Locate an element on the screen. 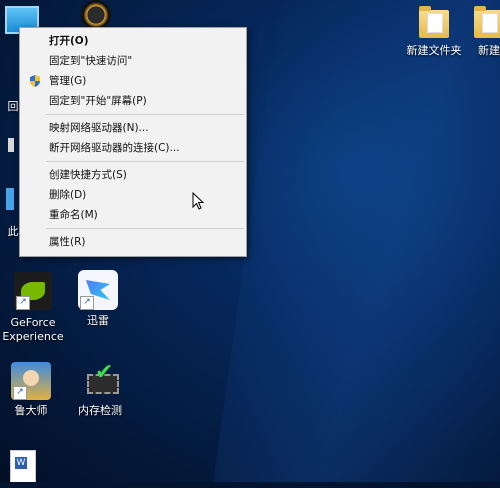  word-document-icon: W is located at coordinates (23, 468).